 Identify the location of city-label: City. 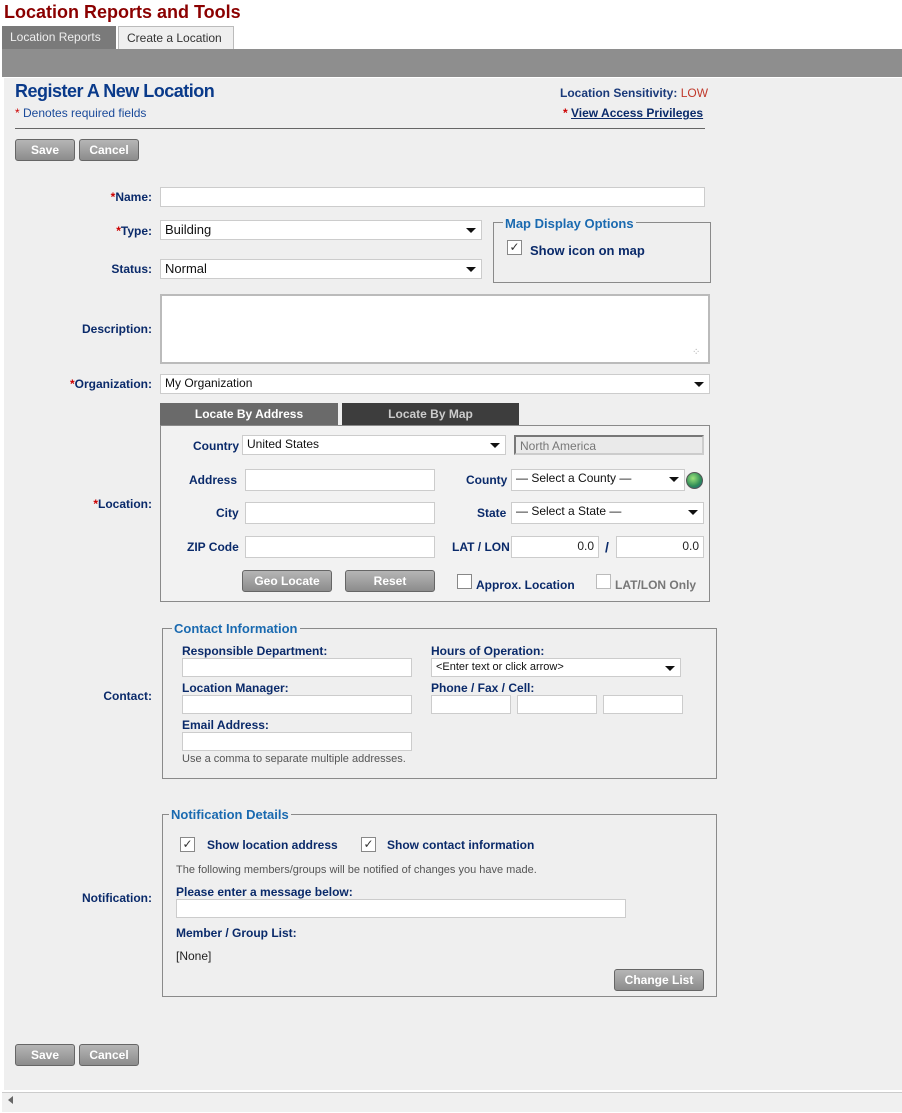
(227, 513).